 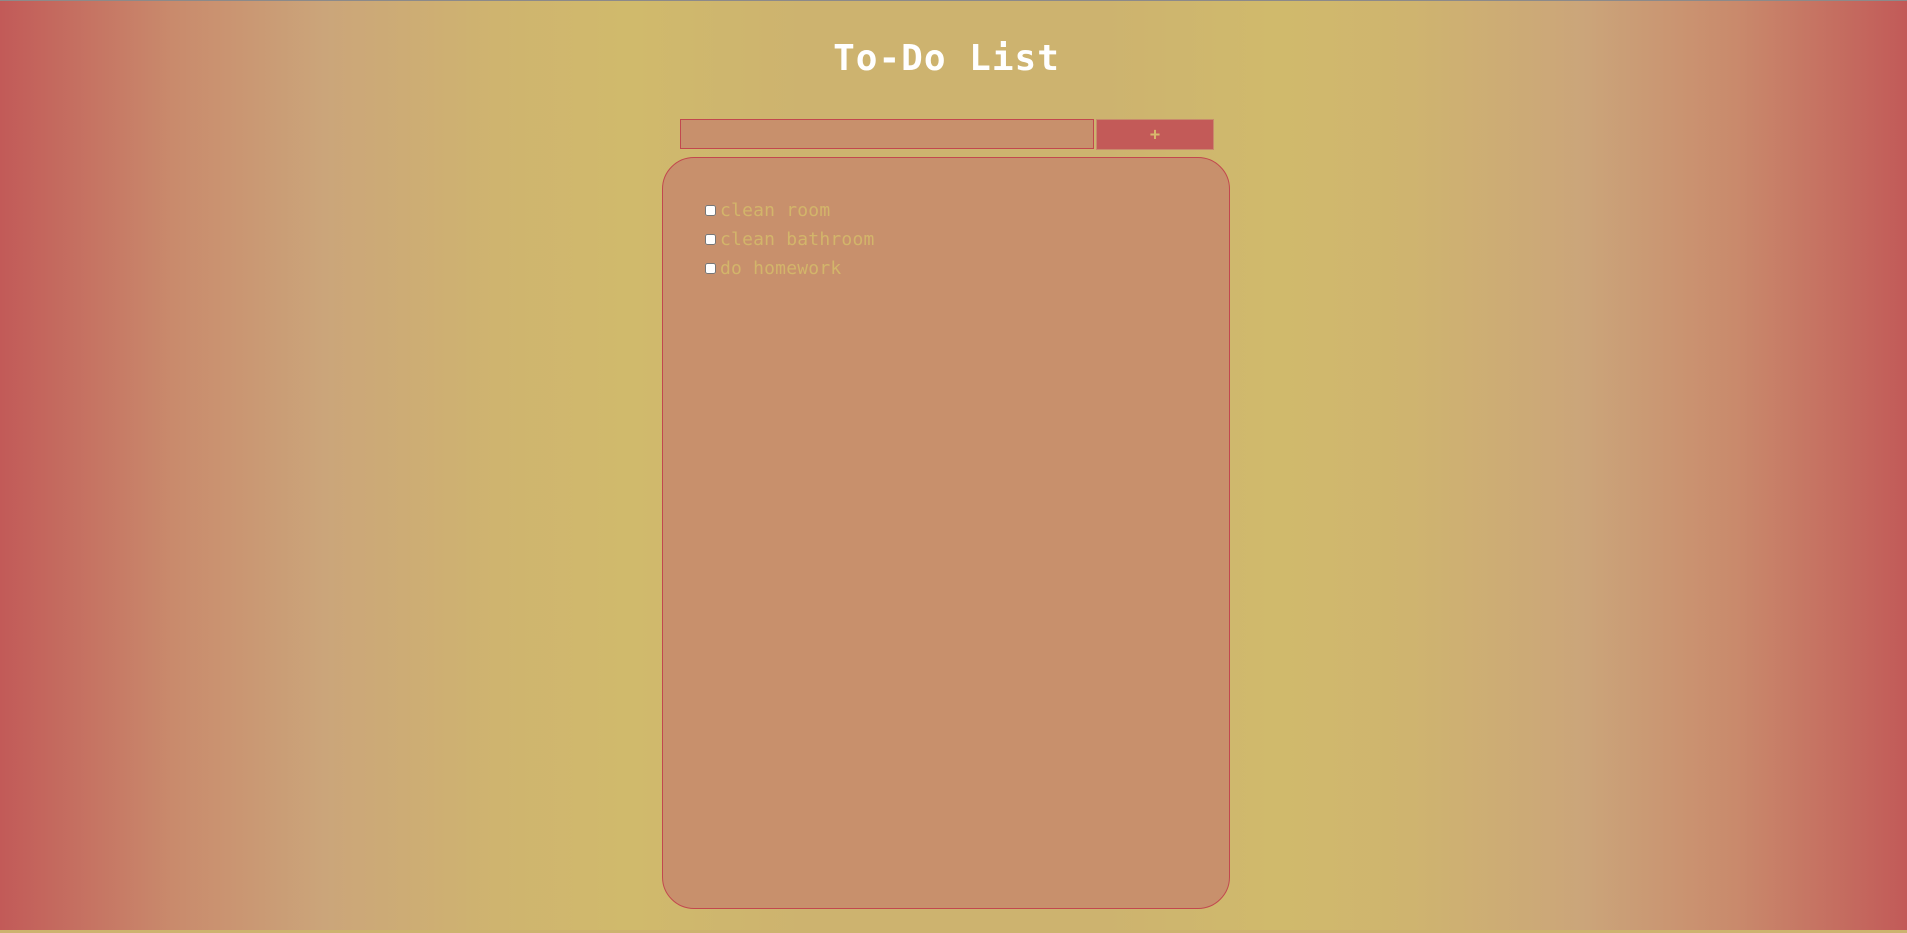 I want to click on list-item: clean room, so click(x=790, y=210).